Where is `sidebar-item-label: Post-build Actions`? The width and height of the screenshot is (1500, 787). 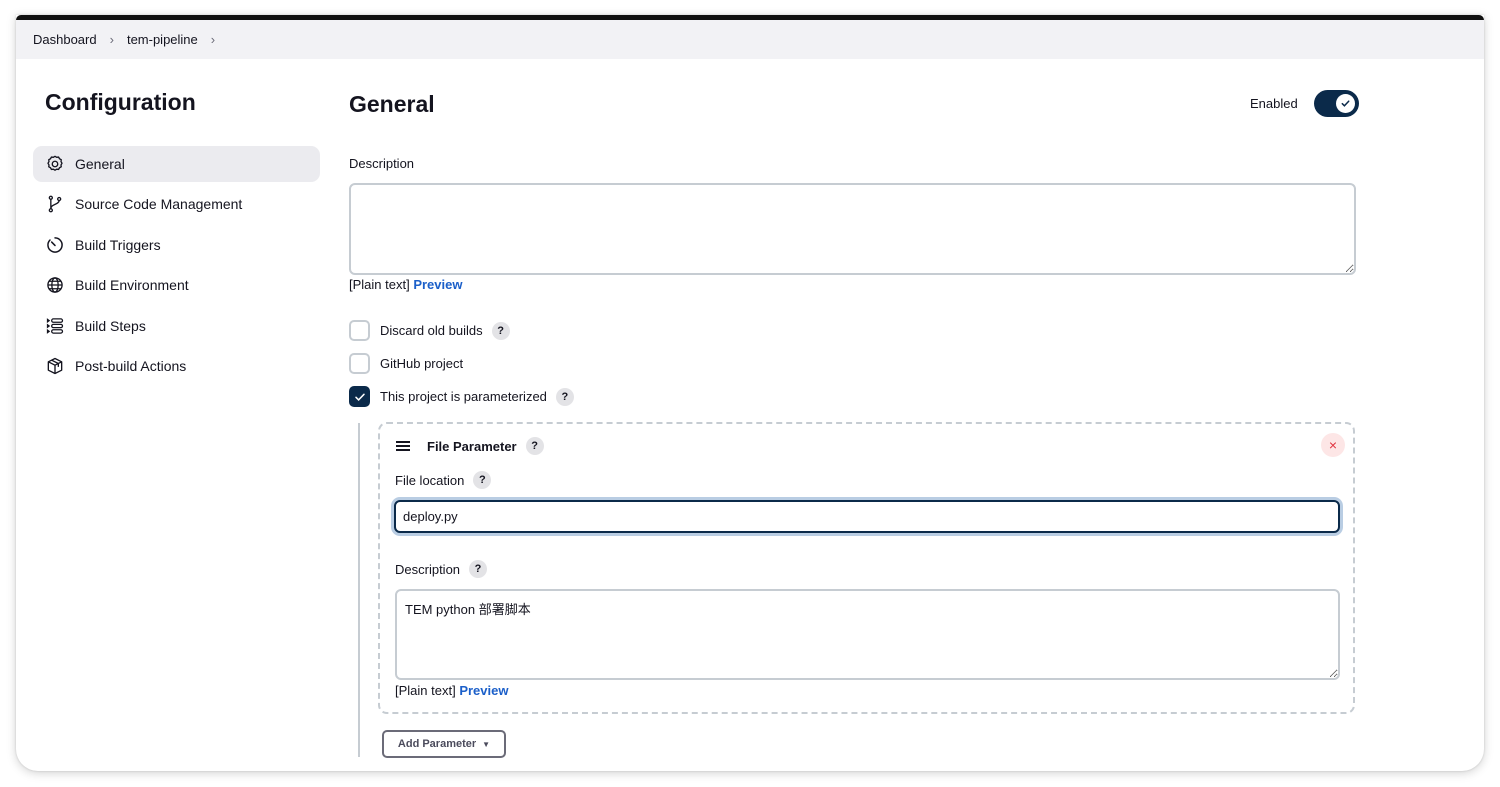
sidebar-item-label: Post-build Actions is located at coordinates (131, 365).